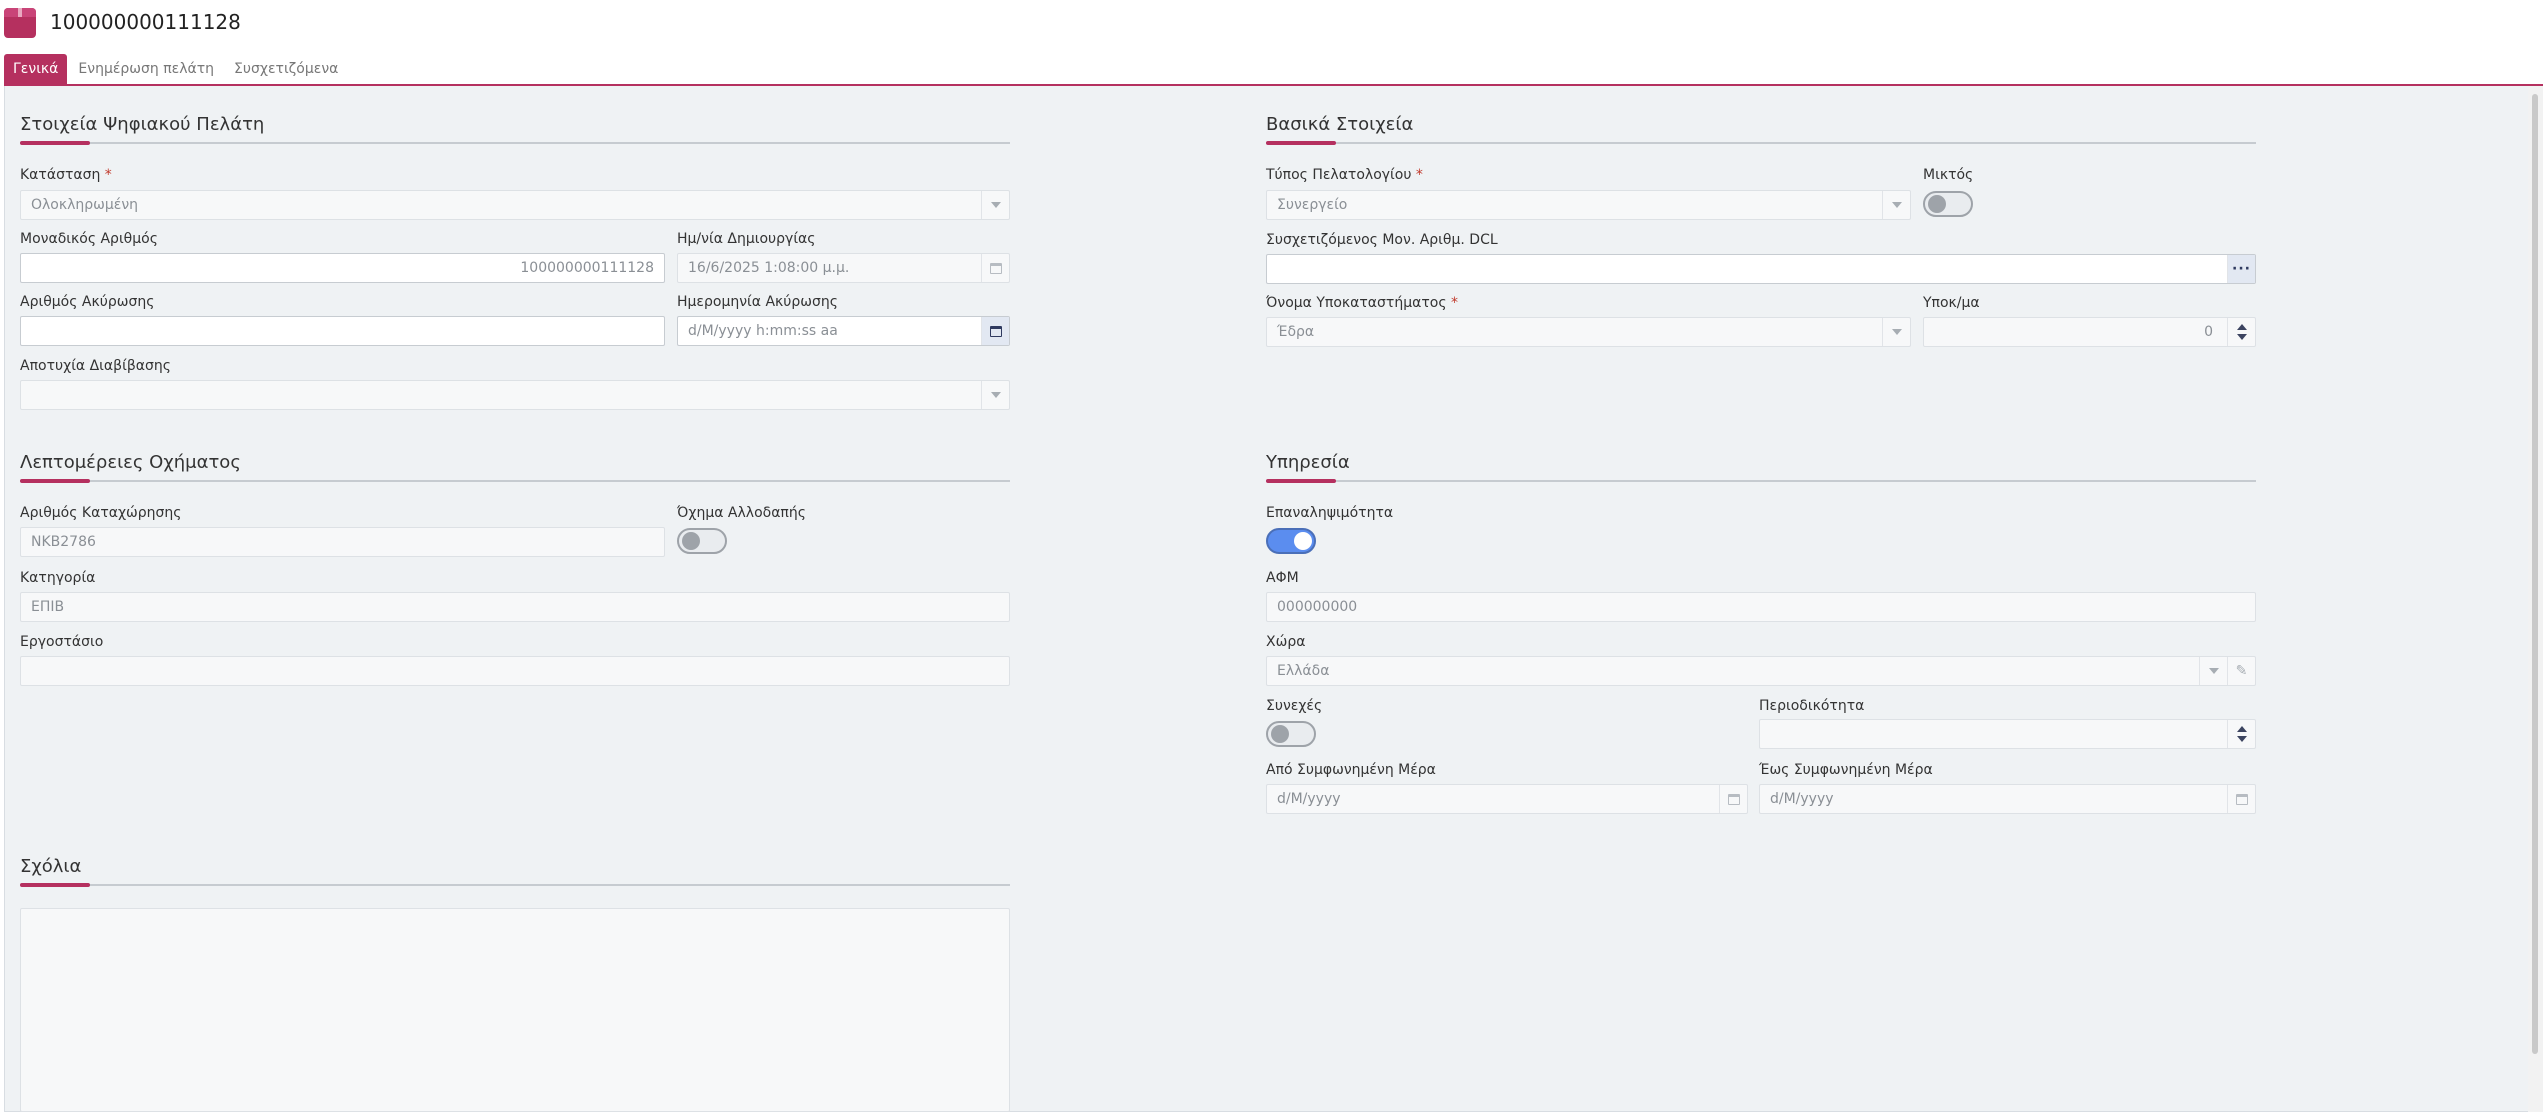  What do you see at coordinates (1291, 734) in the screenshot?
I see `continuous-toggle` at bounding box center [1291, 734].